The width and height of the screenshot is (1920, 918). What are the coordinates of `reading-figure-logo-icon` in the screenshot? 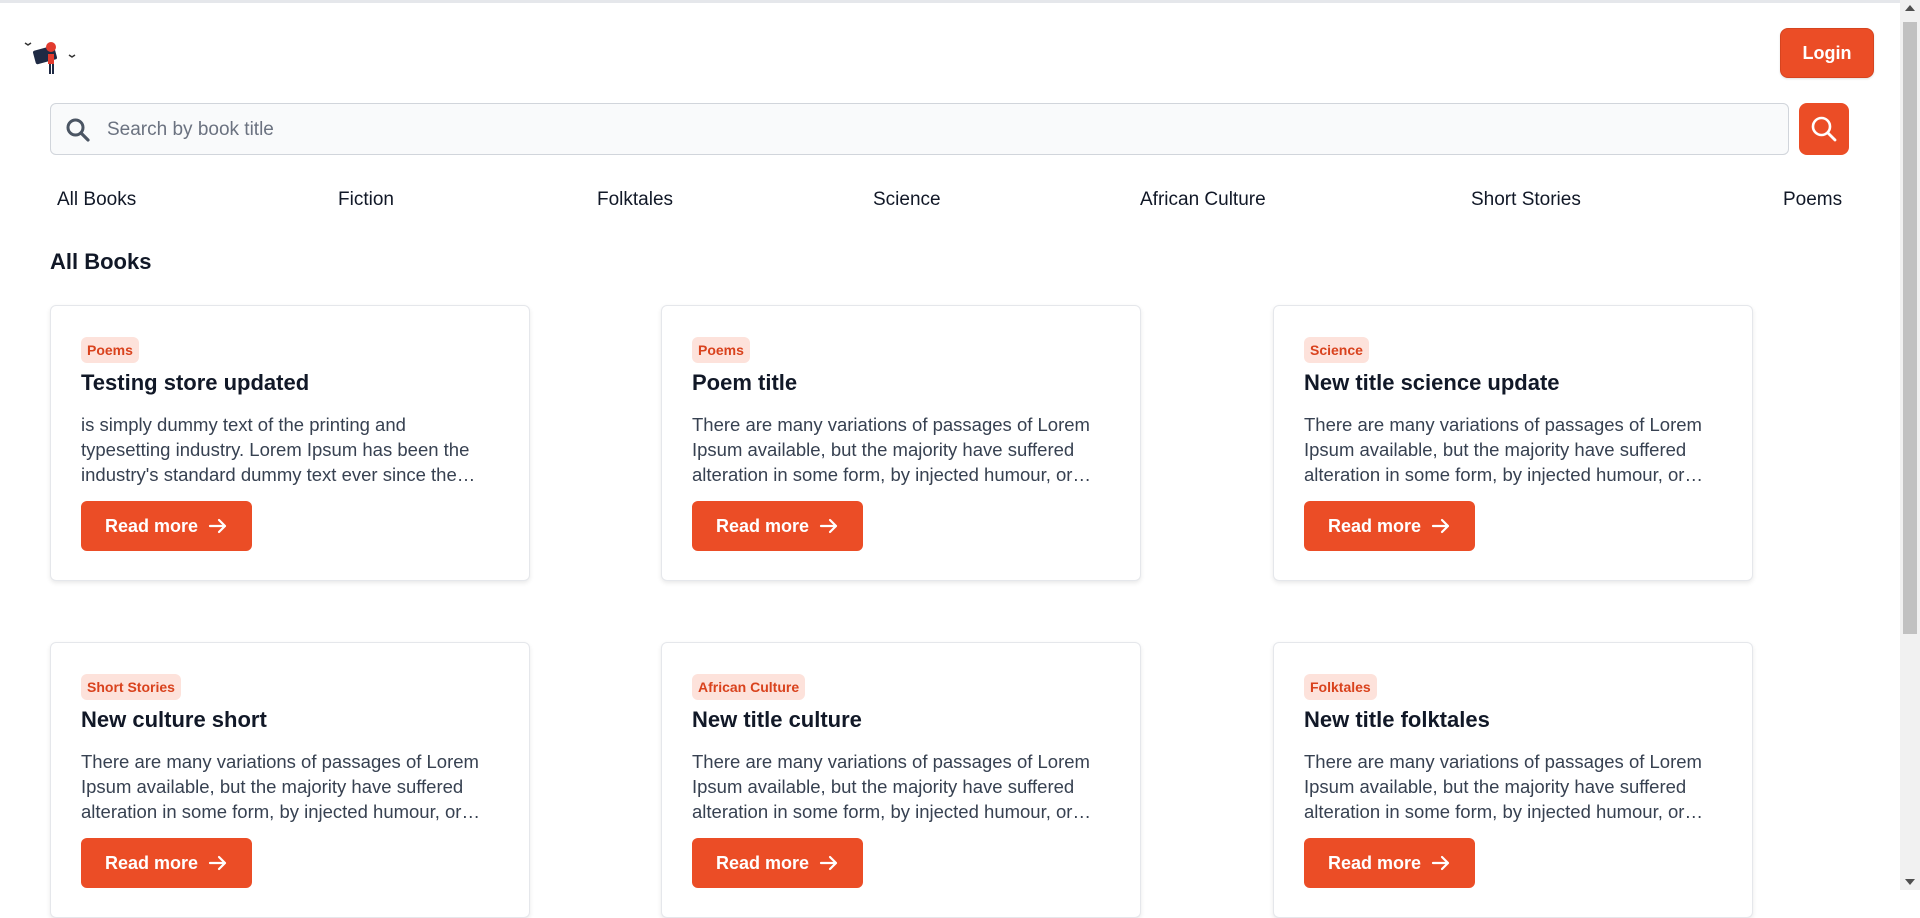 It's located at (50, 58).